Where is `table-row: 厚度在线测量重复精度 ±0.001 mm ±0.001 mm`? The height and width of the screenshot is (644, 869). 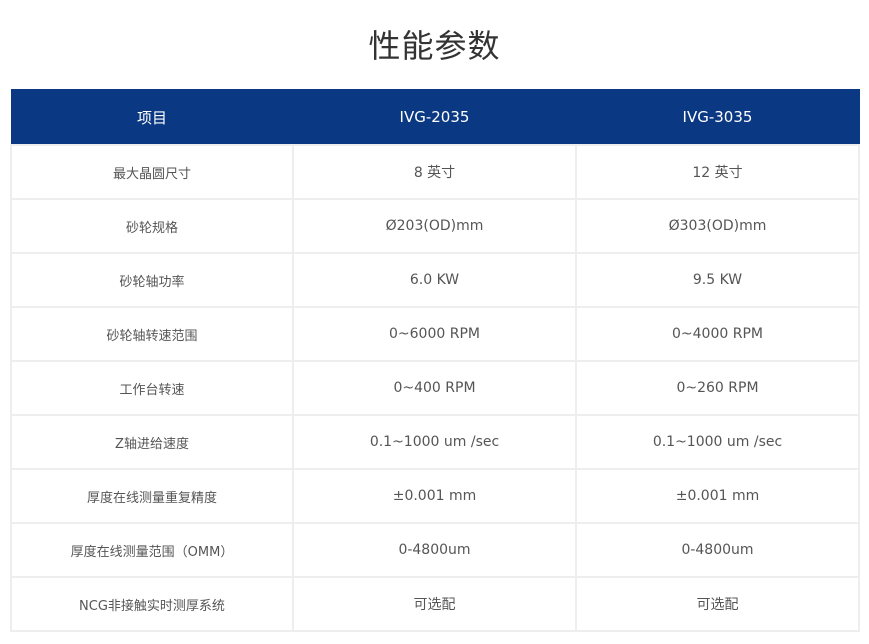
table-row: 厚度在线测量重复精度 ±0.001 mm ±0.001 mm is located at coordinates (435, 496).